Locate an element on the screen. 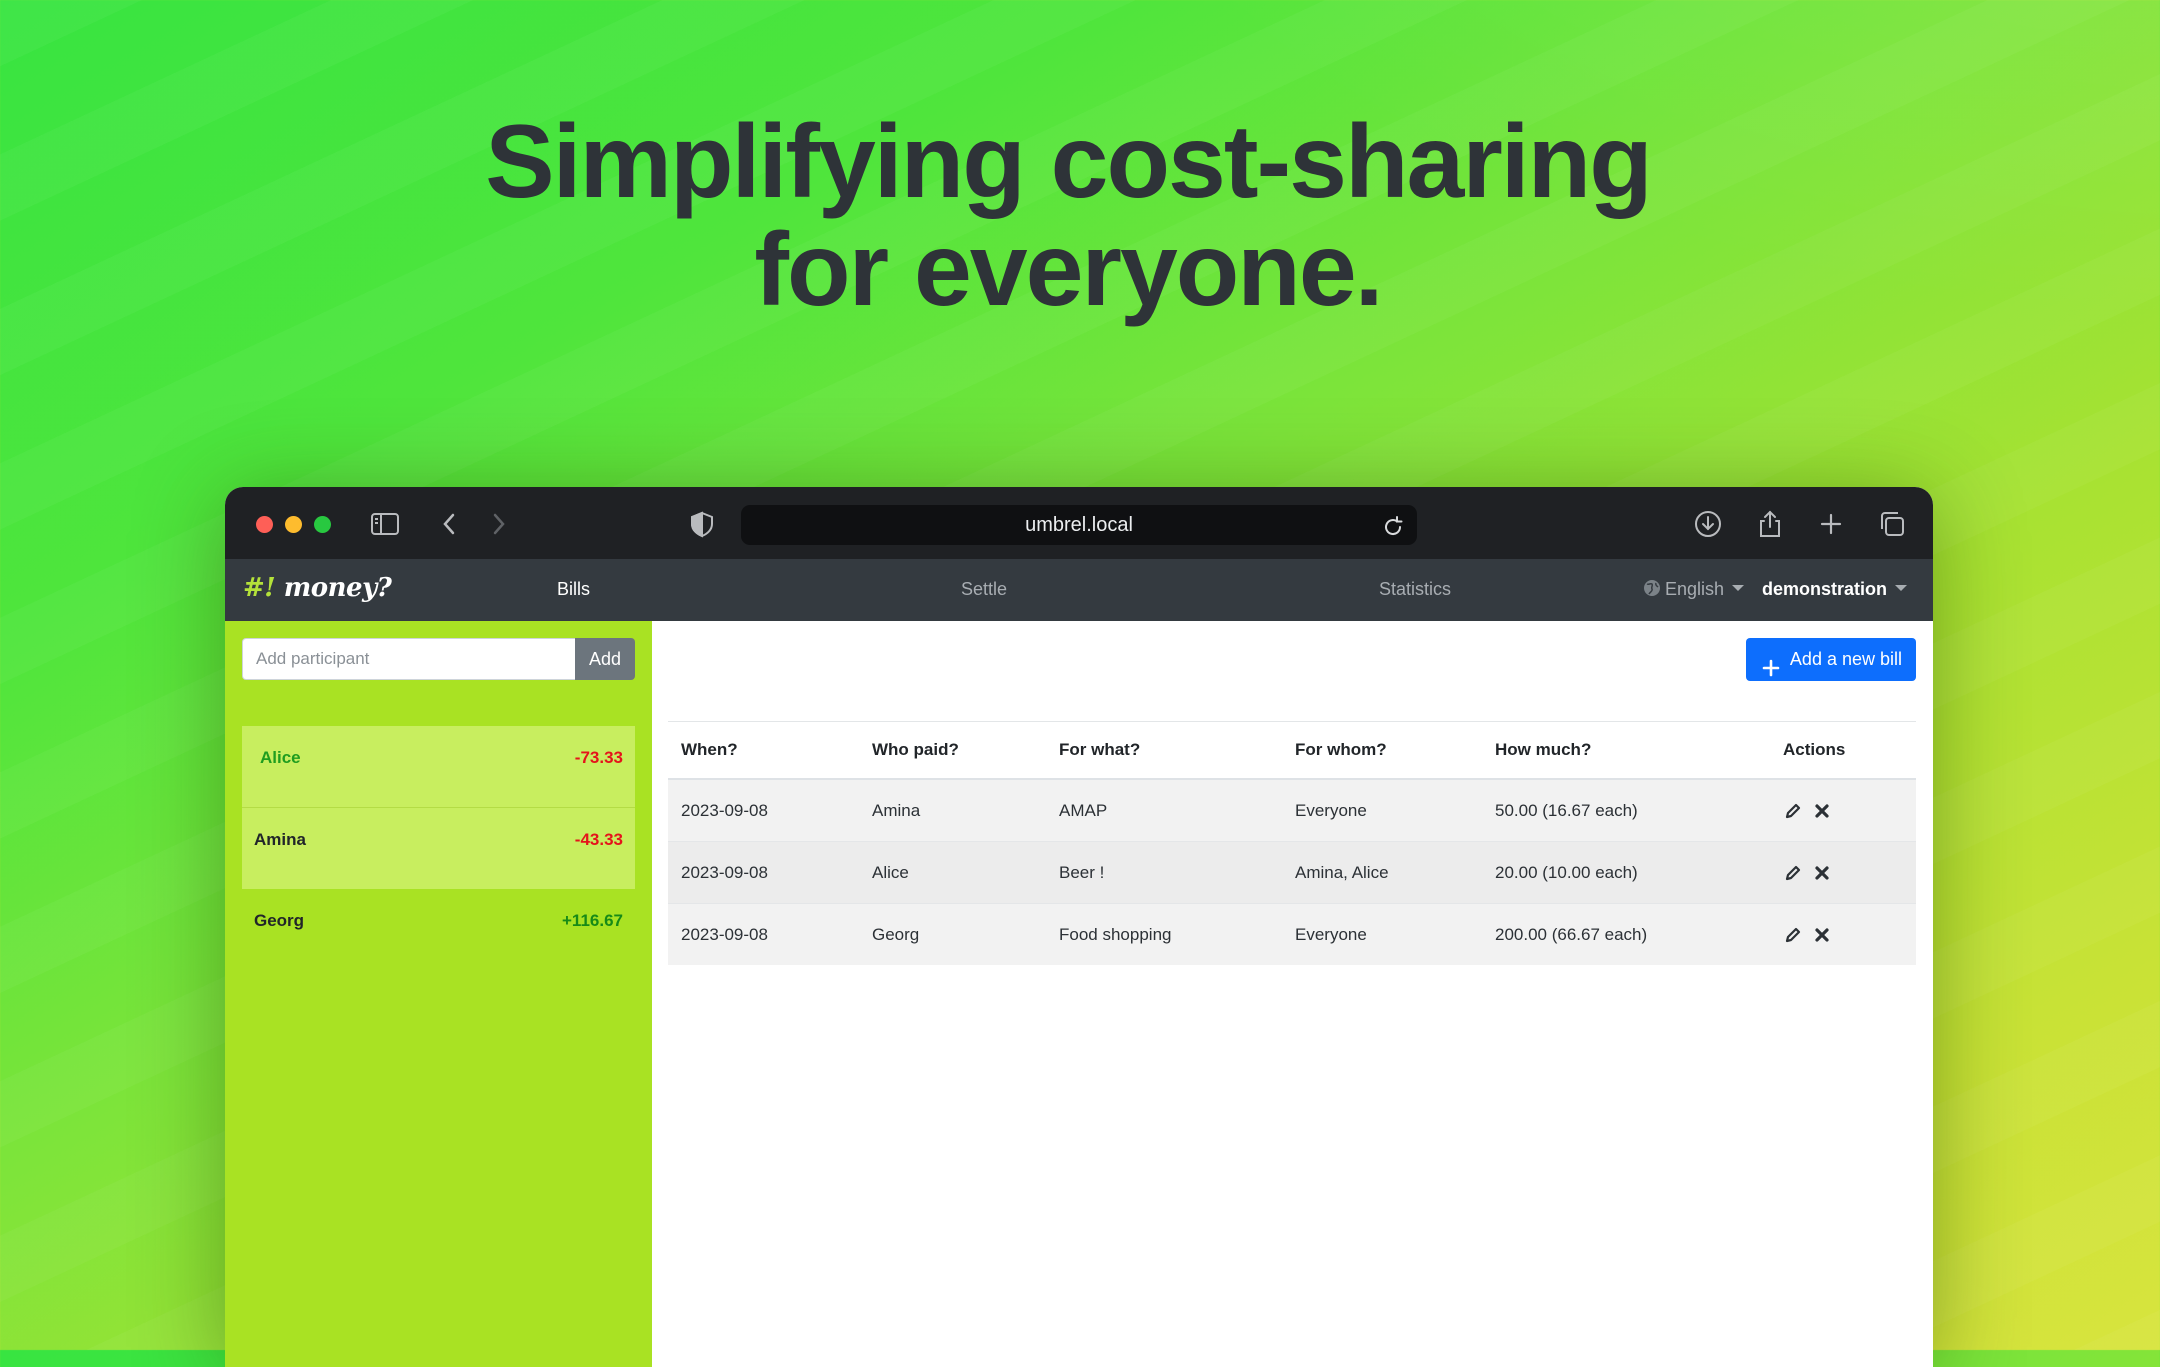 The width and height of the screenshot is (2160, 1367). nav-settle: Settle is located at coordinates (984, 589).